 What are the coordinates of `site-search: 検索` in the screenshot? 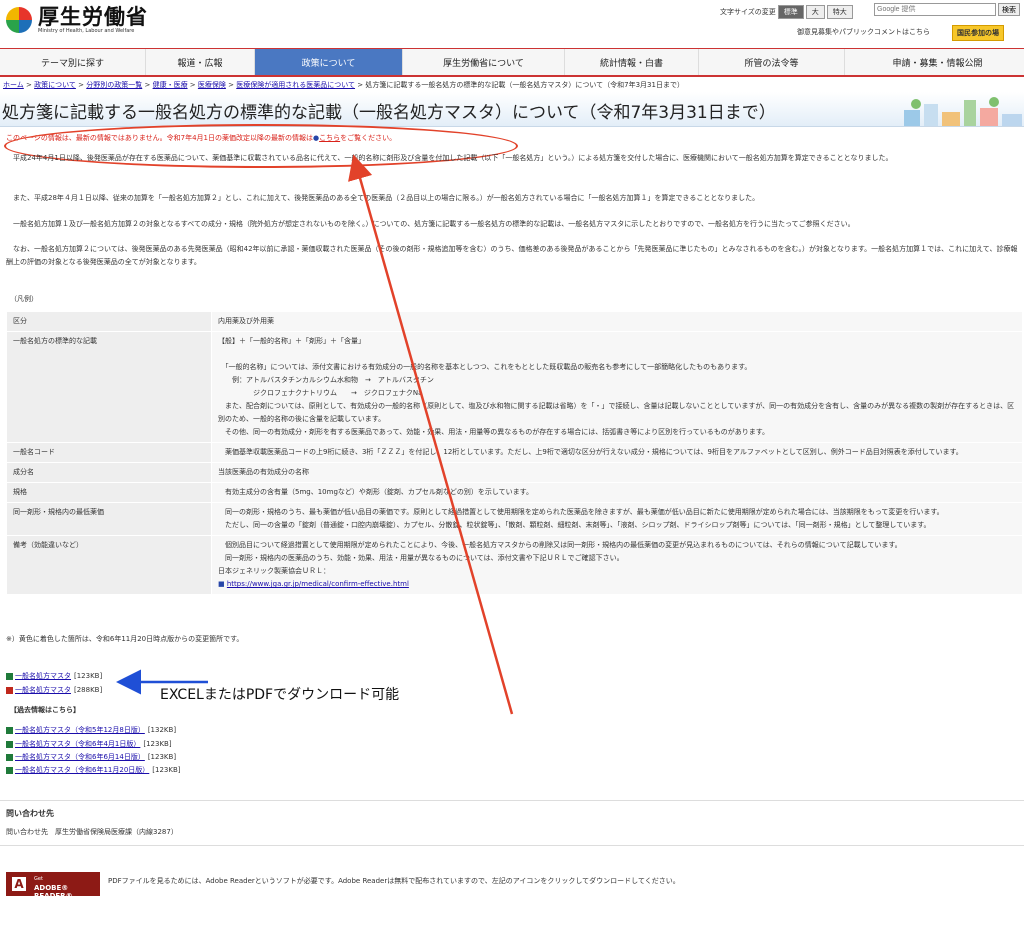 It's located at (947, 9).